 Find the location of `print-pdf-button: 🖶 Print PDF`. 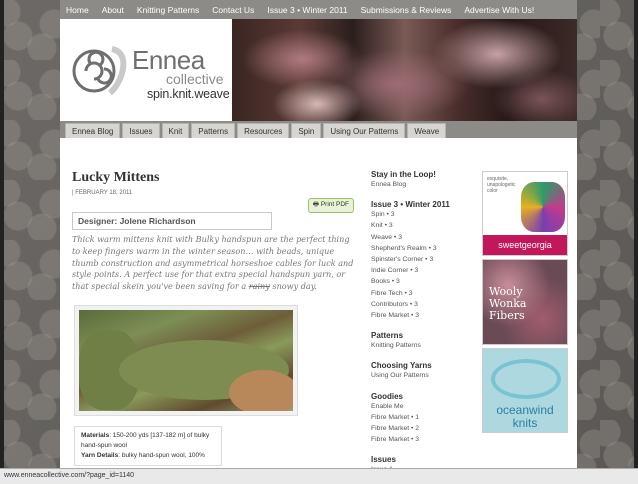

print-pdf-button: 🖶 Print PDF is located at coordinates (330, 205).